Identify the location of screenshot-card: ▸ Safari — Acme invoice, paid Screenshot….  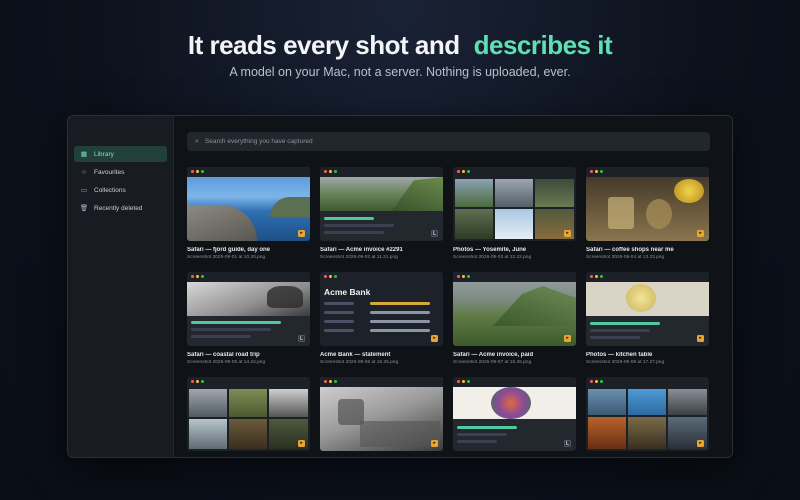
(514, 318).